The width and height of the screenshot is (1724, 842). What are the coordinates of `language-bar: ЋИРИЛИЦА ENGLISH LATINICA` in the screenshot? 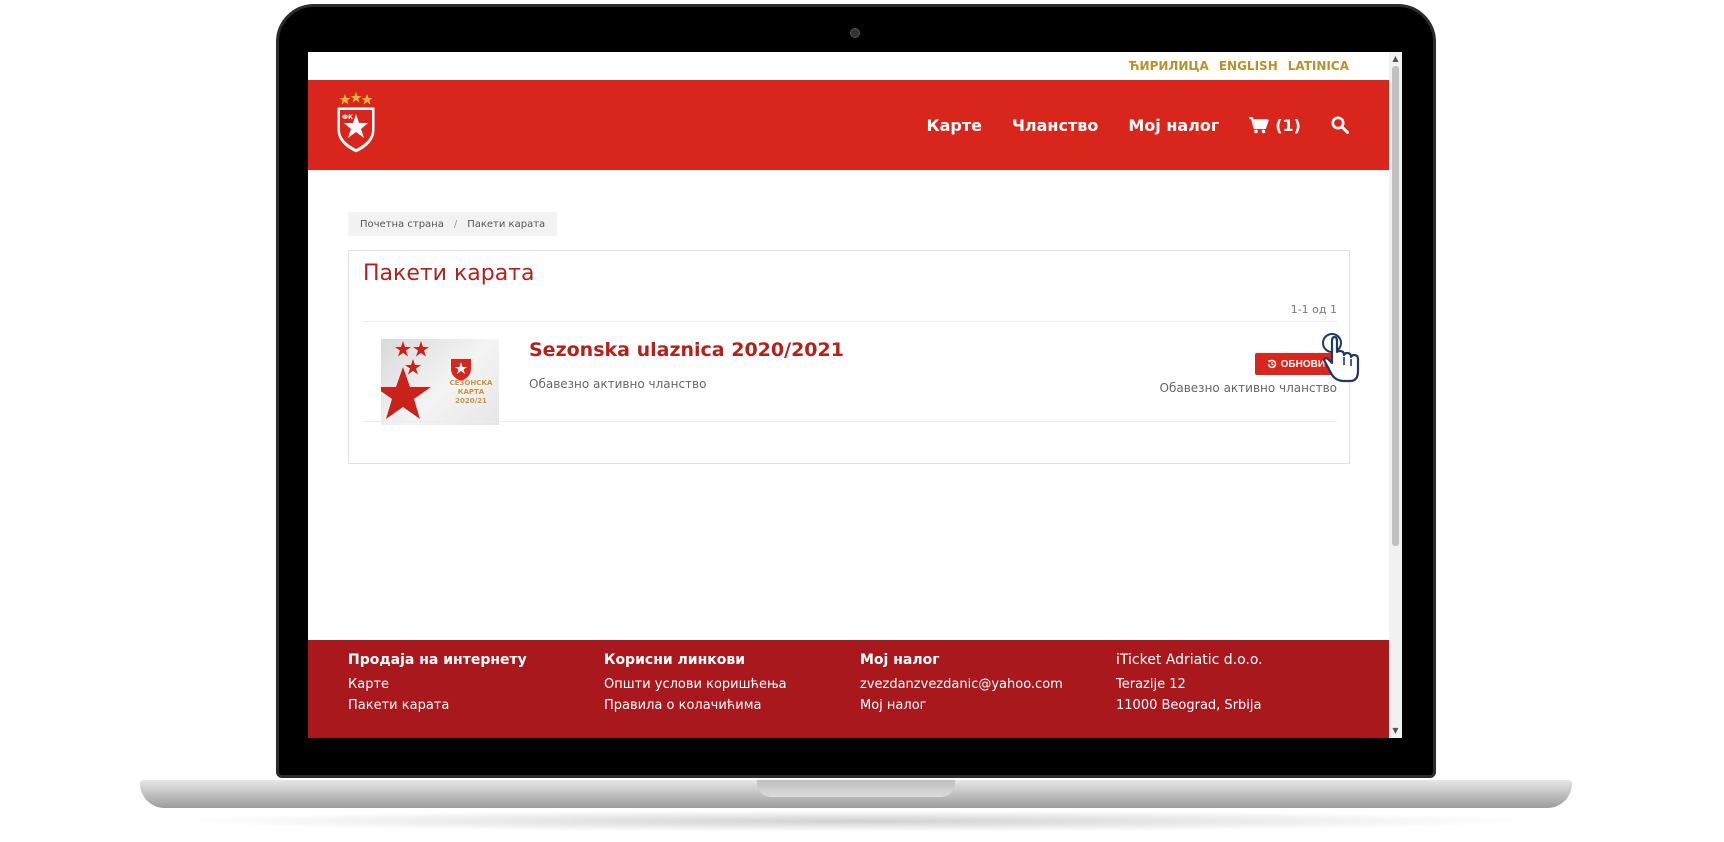 It's located at (848, 66).